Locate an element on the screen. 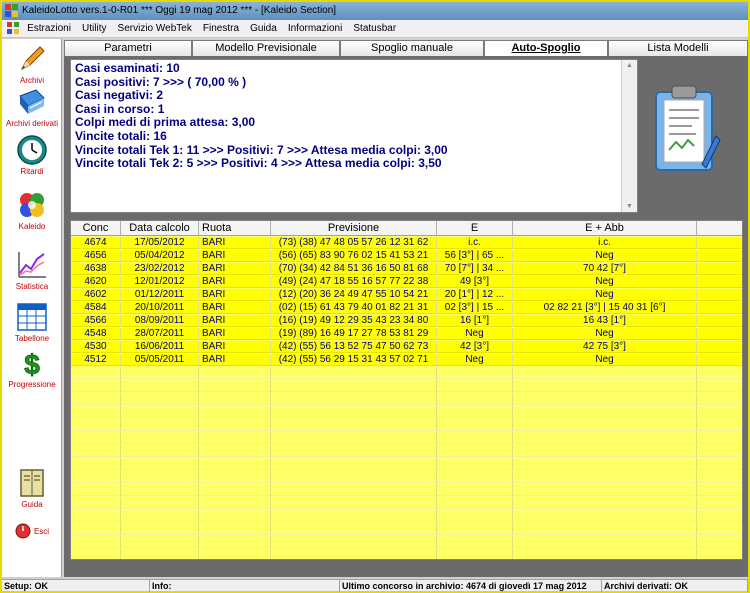  sidebar-item-archivi-derivati: Archivi derivati is located at coordinates (32, 107).